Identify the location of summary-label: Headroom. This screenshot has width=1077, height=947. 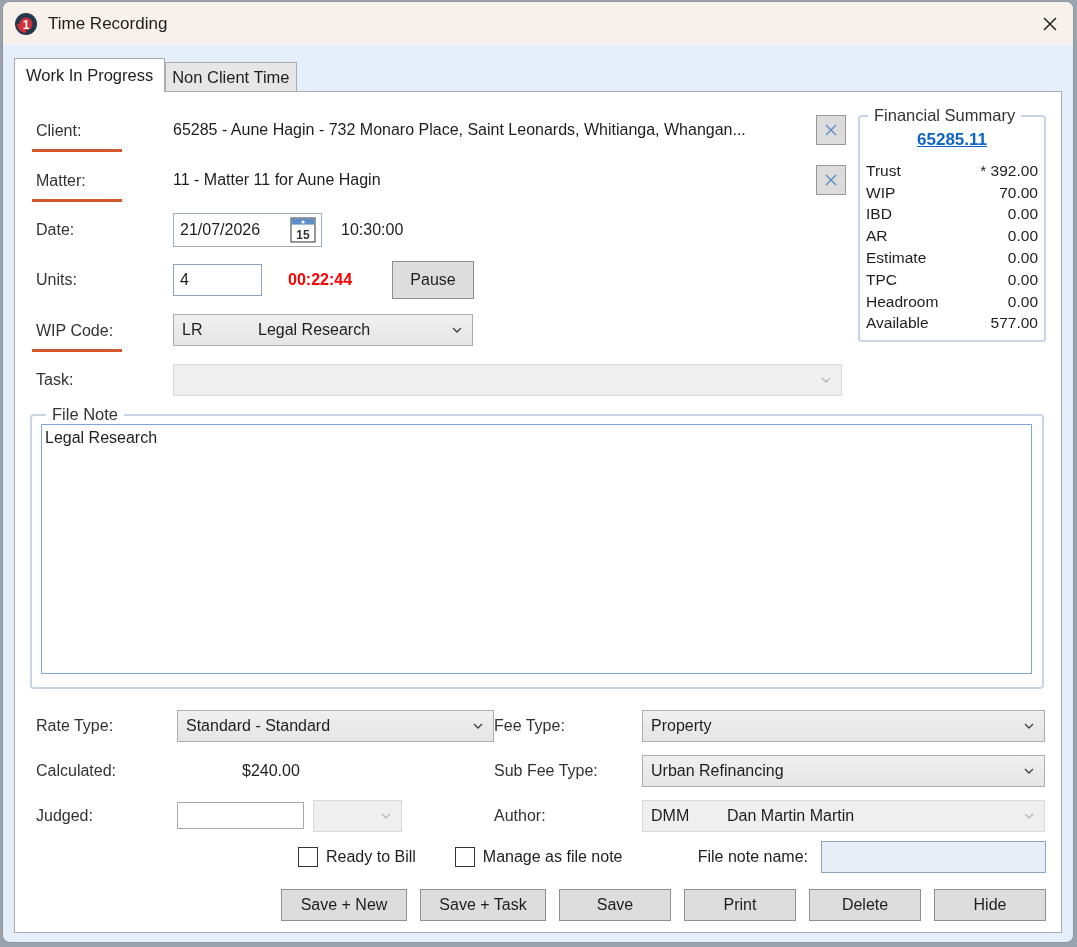
(902, 301).